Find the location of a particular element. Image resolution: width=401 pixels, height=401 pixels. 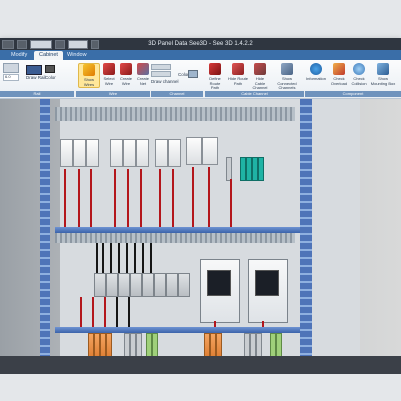

route-path-icon is located at coordinates (215, 69).